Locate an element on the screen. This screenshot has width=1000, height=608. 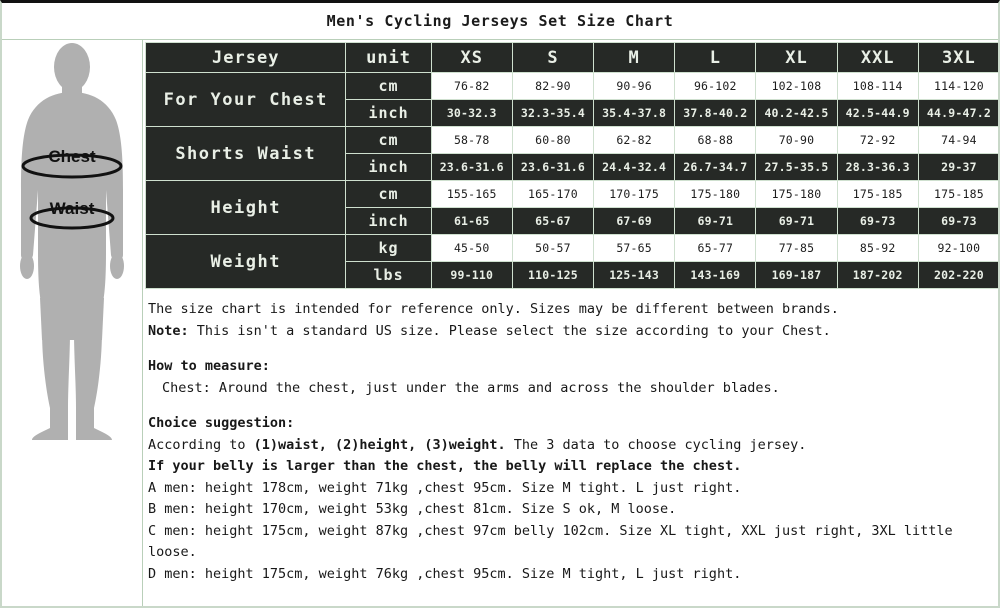
cell-value: 58-78 is located at coordinates (471, 140).